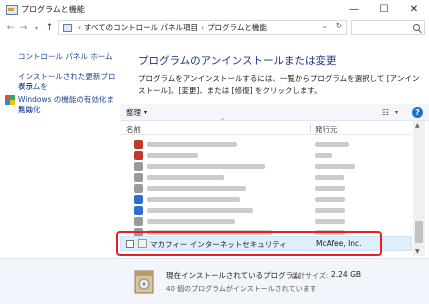 This screenshot has height=304, width=429. I want to click on scroll-down-icon: ▼, so click(417, 251).